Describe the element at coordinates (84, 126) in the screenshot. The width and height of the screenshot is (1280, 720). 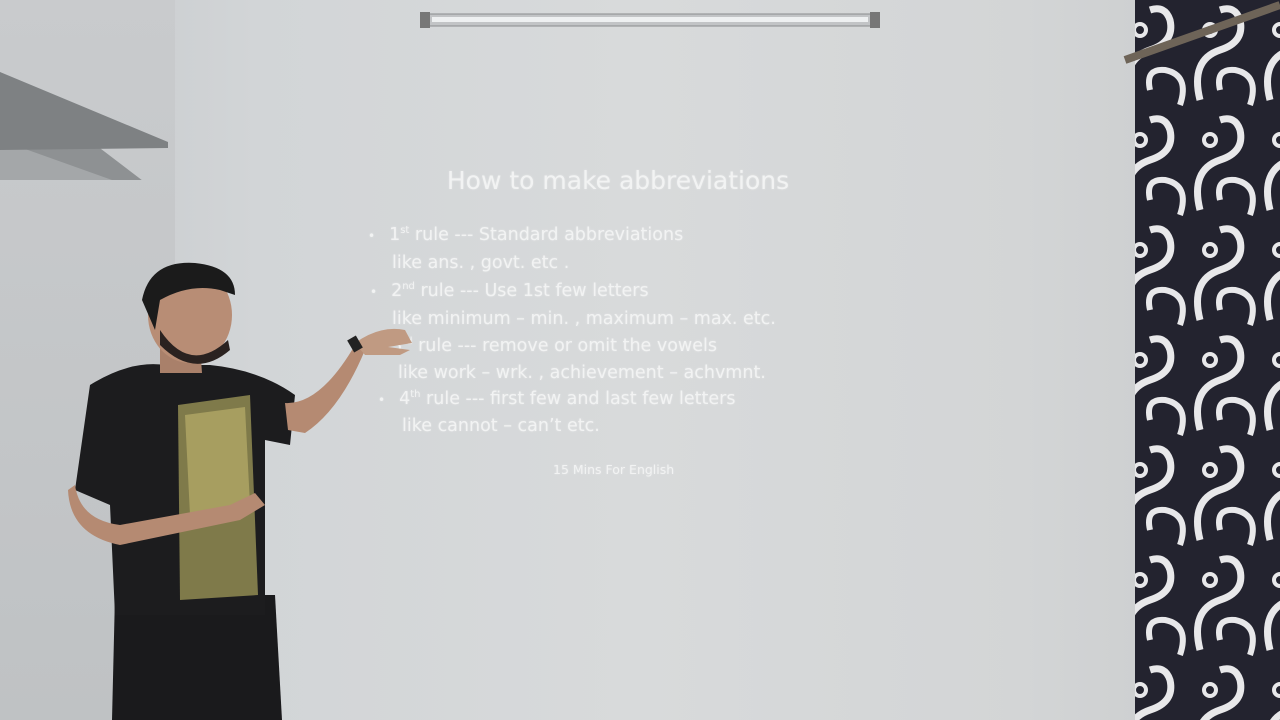
I see `shelf` at that location.